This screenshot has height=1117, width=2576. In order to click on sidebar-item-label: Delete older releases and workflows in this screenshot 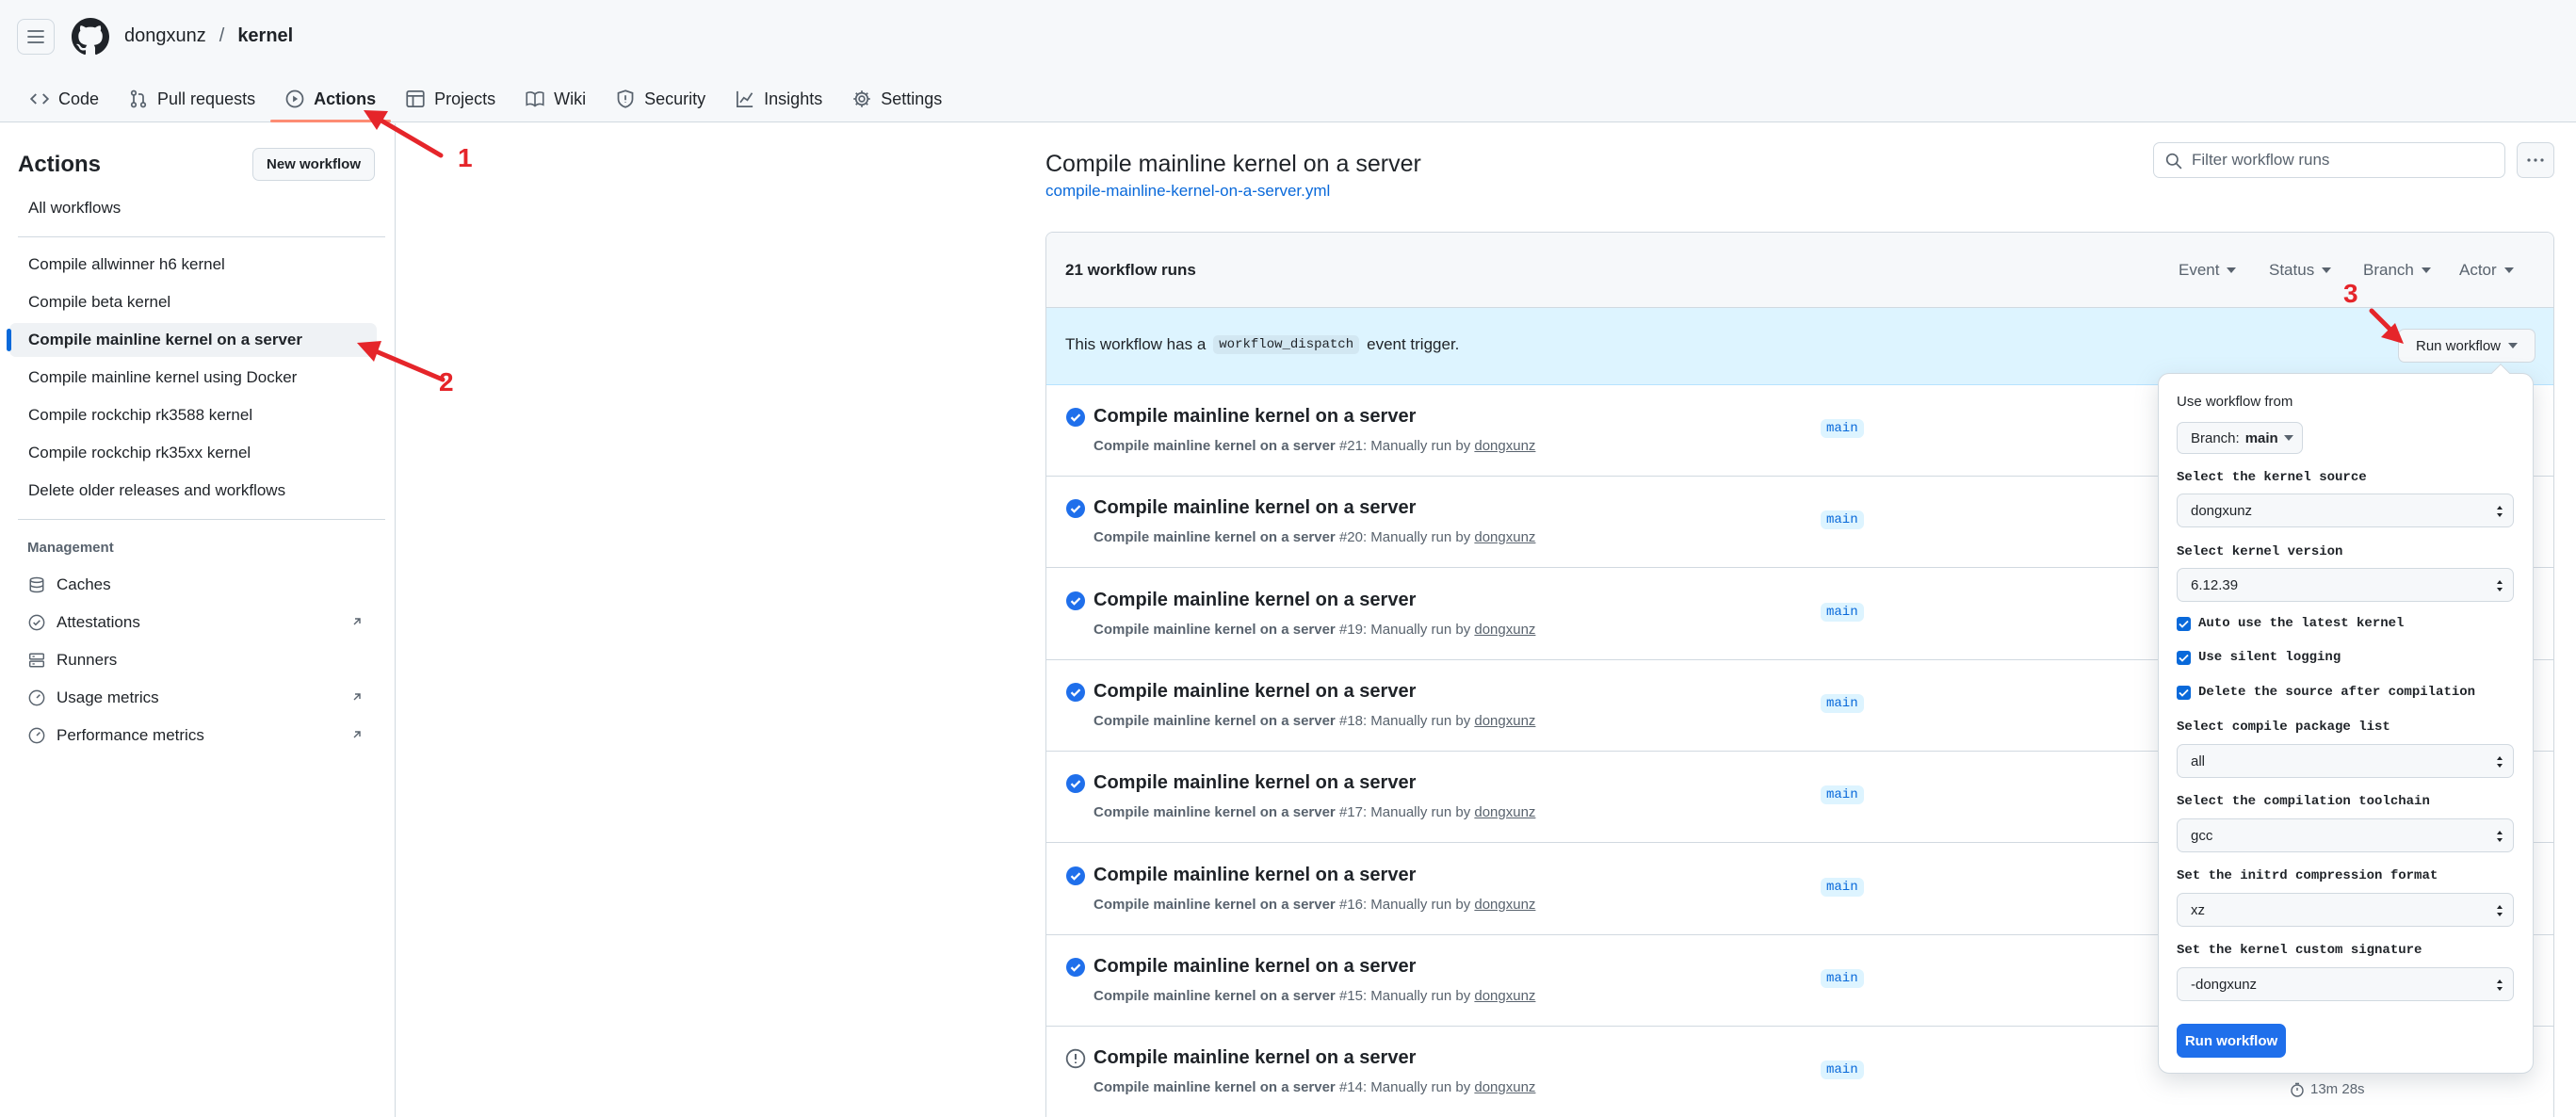, I will do `click(157, 490)`.